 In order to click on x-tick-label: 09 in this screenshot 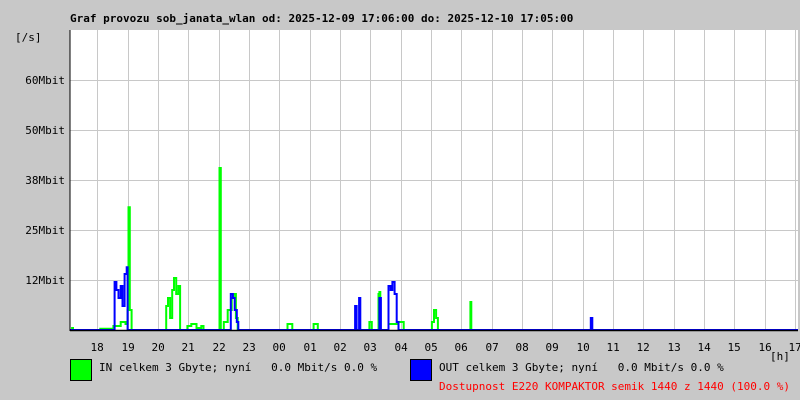, I will do `click(552, 347)`.